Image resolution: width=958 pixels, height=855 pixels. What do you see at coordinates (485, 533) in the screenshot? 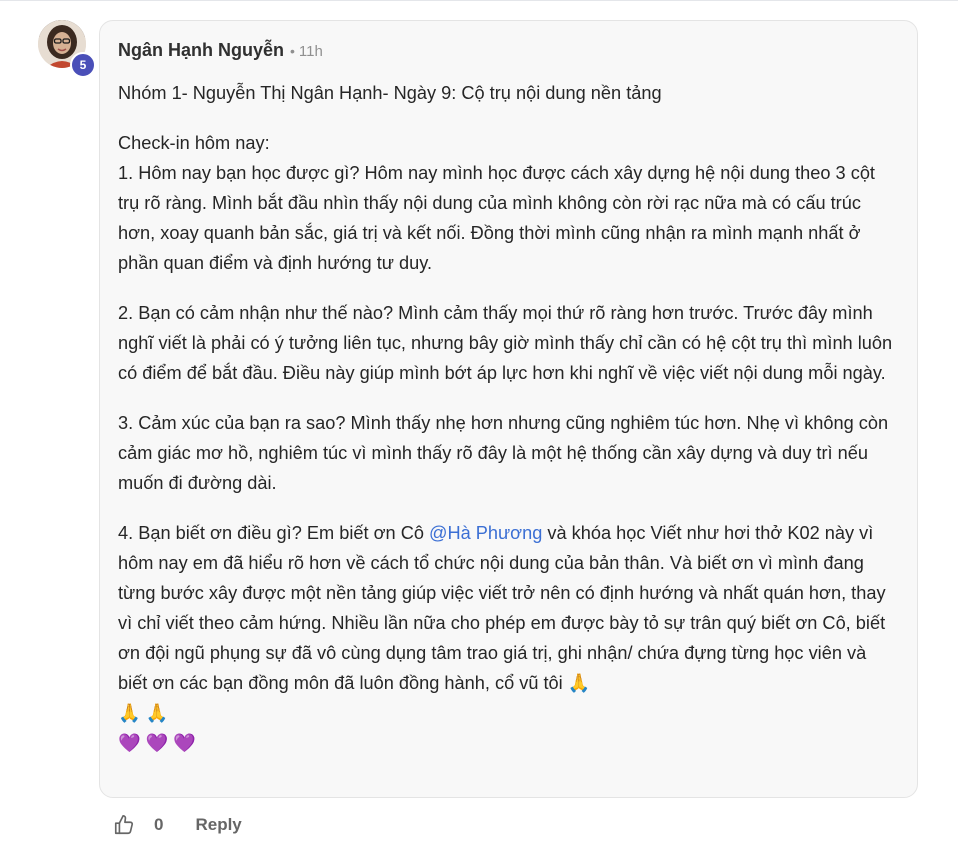
I see `mention-link: @Hà Phương` at bounding box center [485, 533].